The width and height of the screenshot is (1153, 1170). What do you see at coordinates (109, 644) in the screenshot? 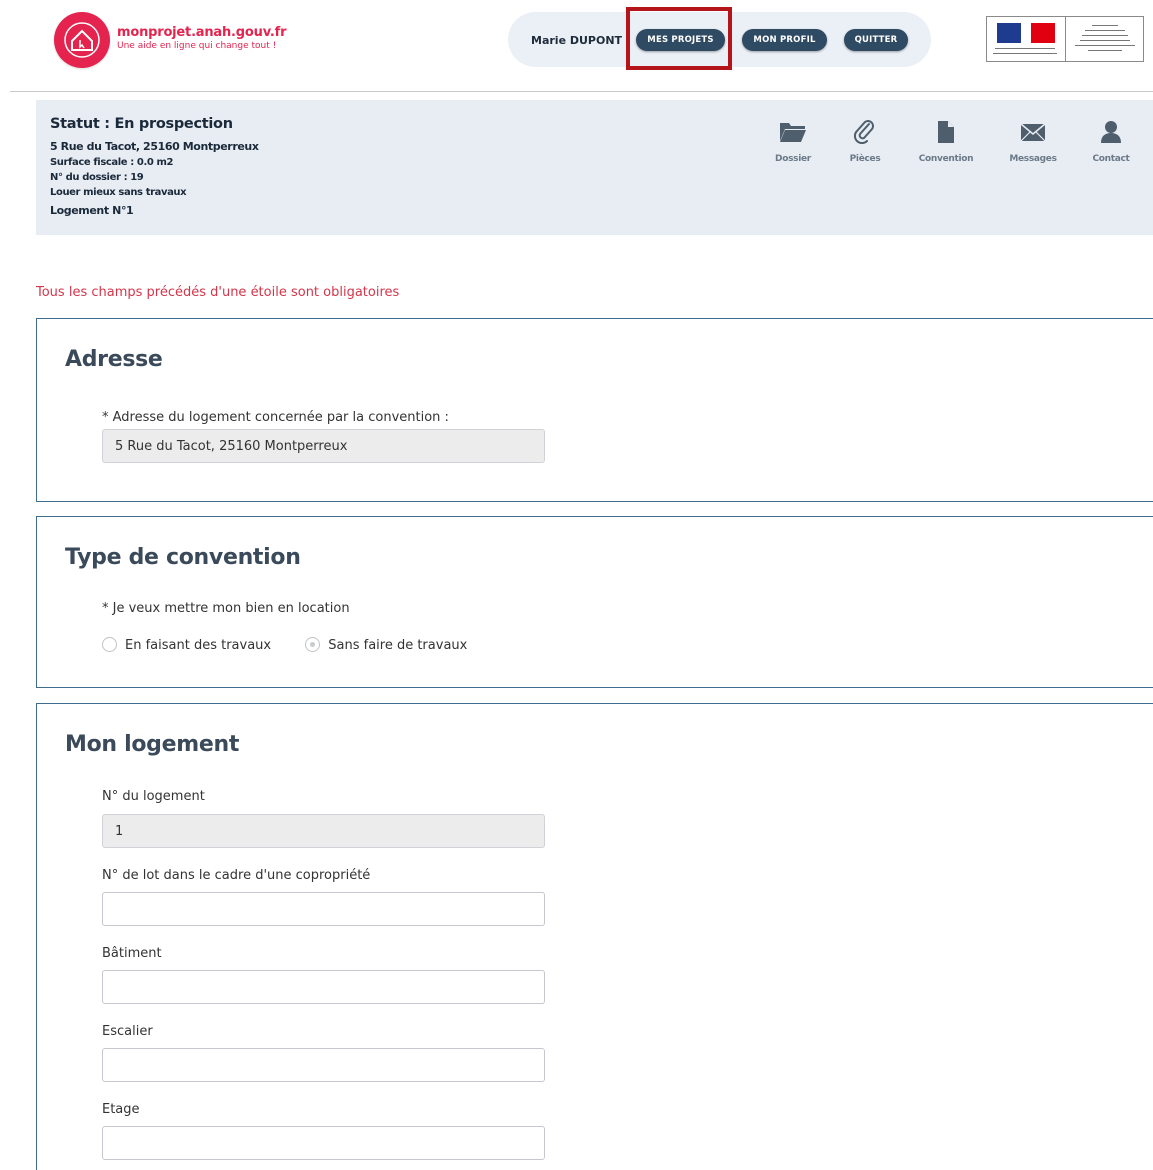
I see `radio-travaux` at bounding box center [109, 644].